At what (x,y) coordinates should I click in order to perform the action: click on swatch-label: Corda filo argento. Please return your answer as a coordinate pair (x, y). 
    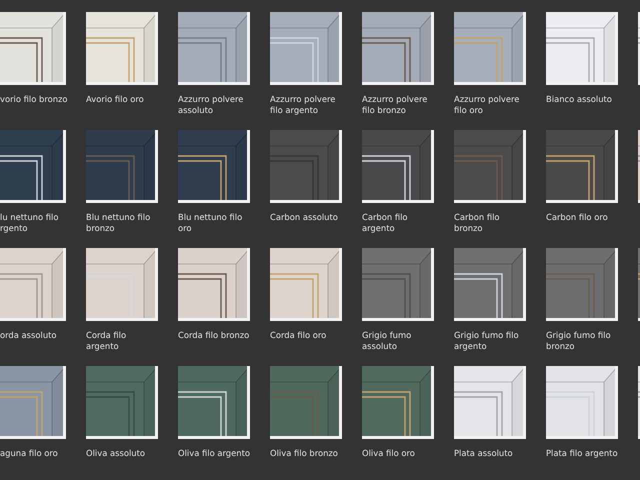
    Looking at the image, I should click on (107, 340).